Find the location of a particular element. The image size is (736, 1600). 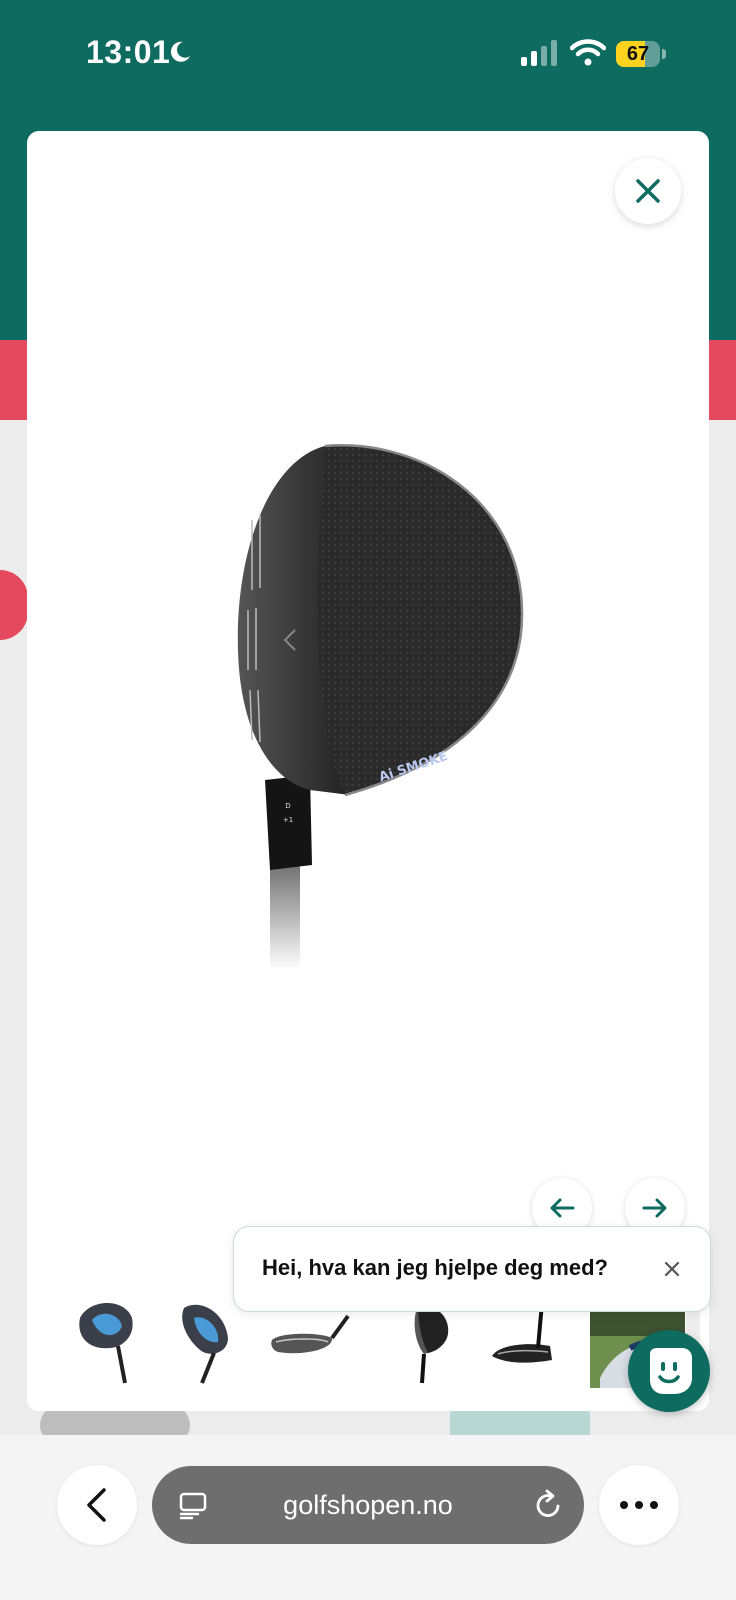

svg-text: D is located at coordinates (287, 806).